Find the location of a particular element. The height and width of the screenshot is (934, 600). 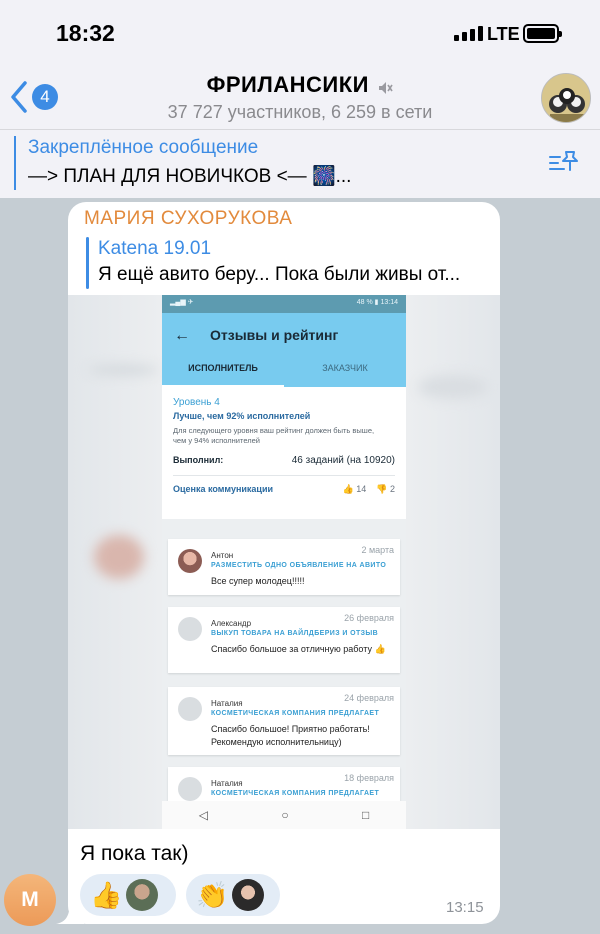

phone-appbar: ← Отзывы и рейтинг ИСПОЛНИТЕЛЬ ЗАКАЗЧИК is located at coordinates (284, 350).